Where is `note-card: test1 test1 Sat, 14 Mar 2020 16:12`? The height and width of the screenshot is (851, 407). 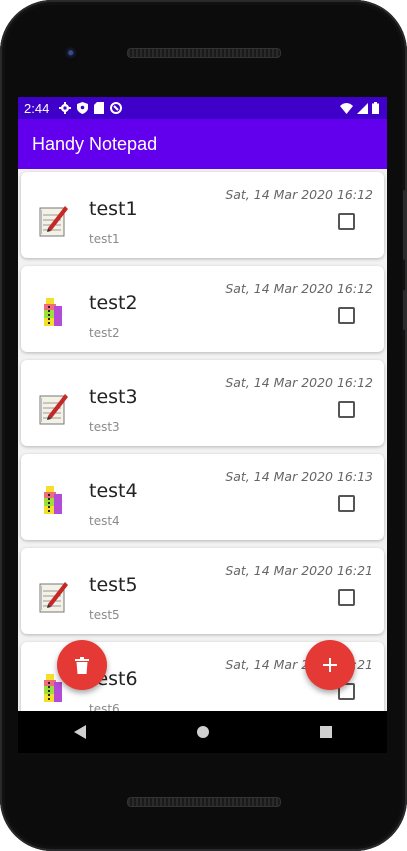
note-card: test1 test1 Sat, 14 Mar 2020 16:12 is located at coordinates (202, 215).